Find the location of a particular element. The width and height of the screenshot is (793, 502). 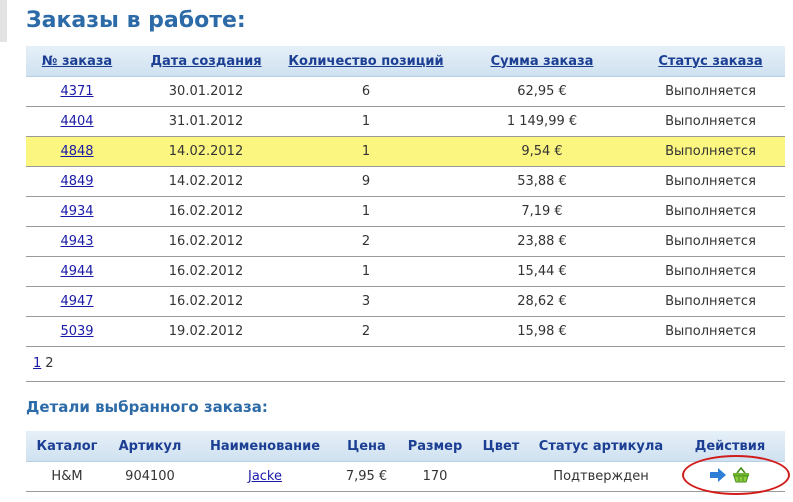

order-link: 4934 is located at coordinates (76, 211).